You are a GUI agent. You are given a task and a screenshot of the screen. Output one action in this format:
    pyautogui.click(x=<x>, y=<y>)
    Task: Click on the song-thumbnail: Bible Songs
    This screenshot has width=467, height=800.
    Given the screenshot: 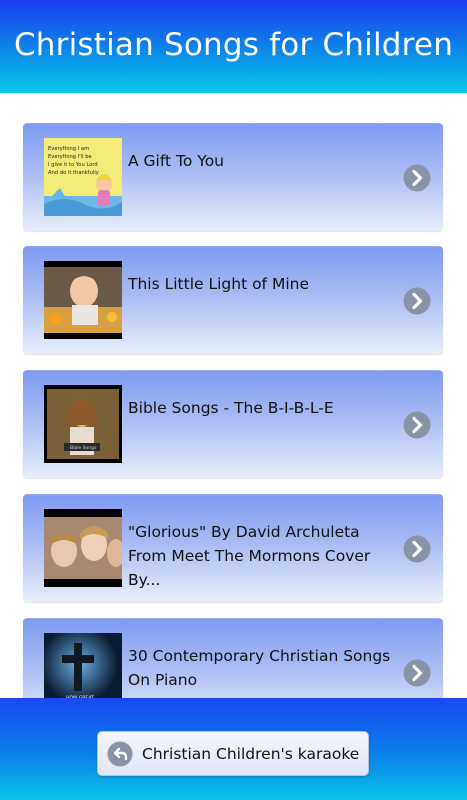 What is the action you would take?
    pyautogui.click(x=83, y=424)
    